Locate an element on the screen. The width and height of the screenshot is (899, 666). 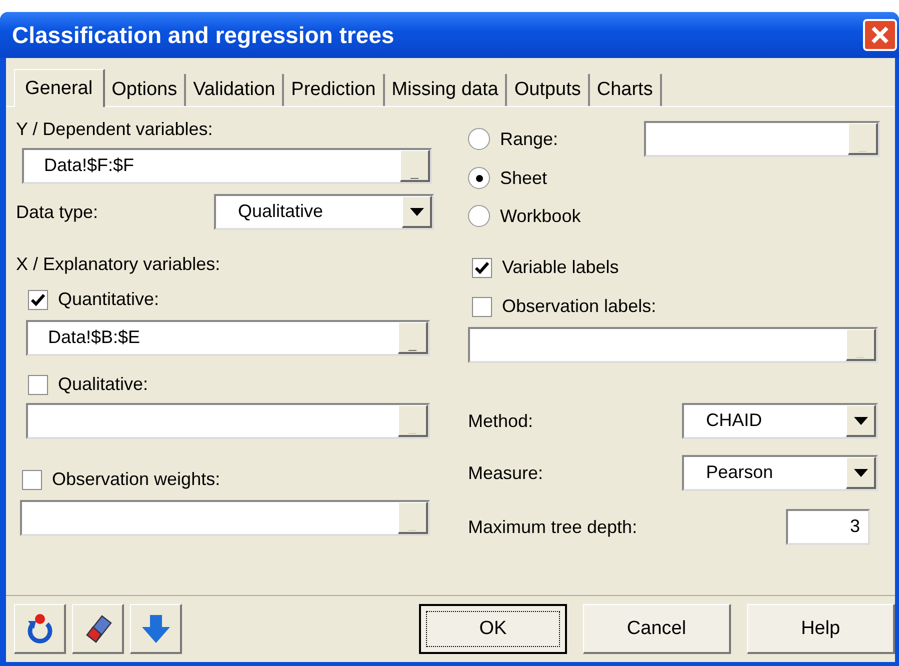
field-label: Measure: is located at coordinates (506, 473).